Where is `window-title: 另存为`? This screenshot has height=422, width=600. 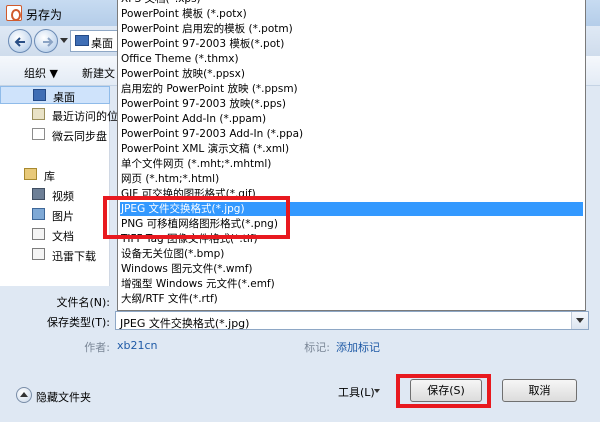
window-title: 另存为 is located at coordinates (44, 15).